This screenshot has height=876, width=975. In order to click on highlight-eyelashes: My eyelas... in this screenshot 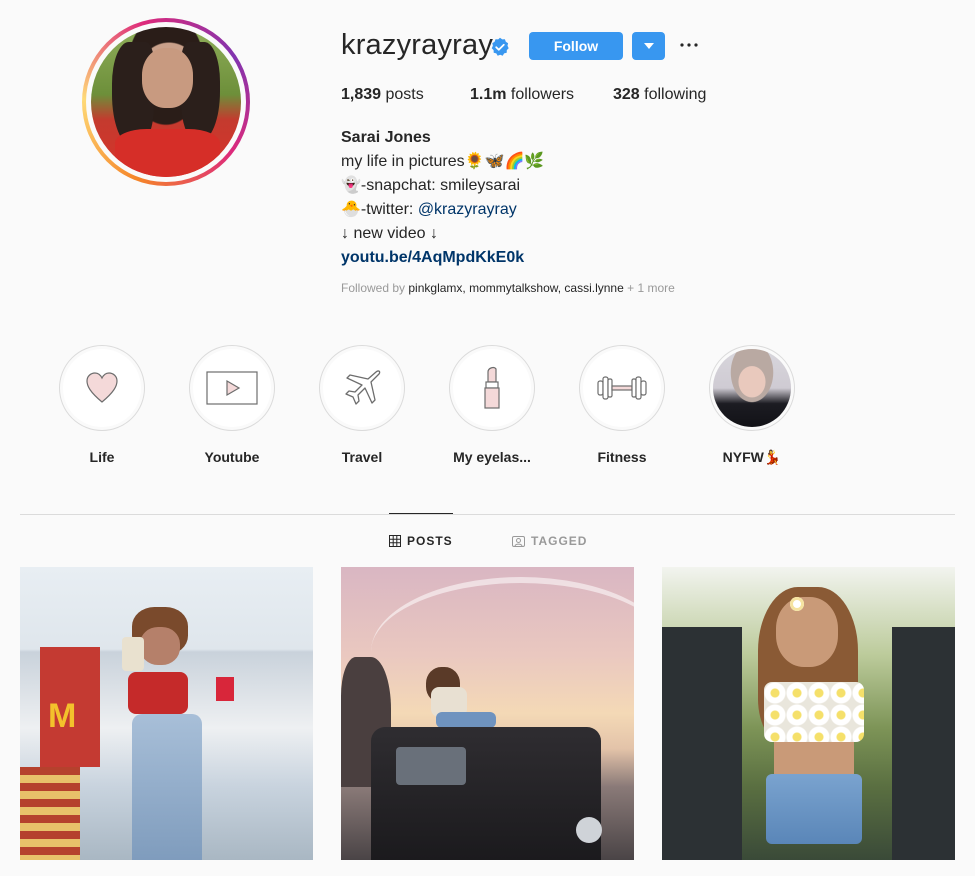, I will do `click(492, 405)`.